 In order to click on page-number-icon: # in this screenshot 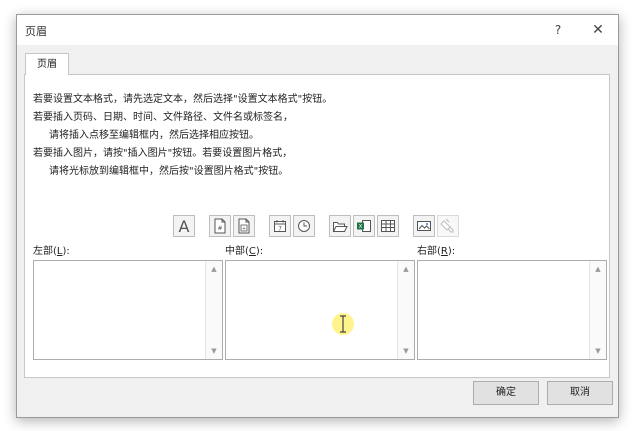, I will do `click(220, 226)`.